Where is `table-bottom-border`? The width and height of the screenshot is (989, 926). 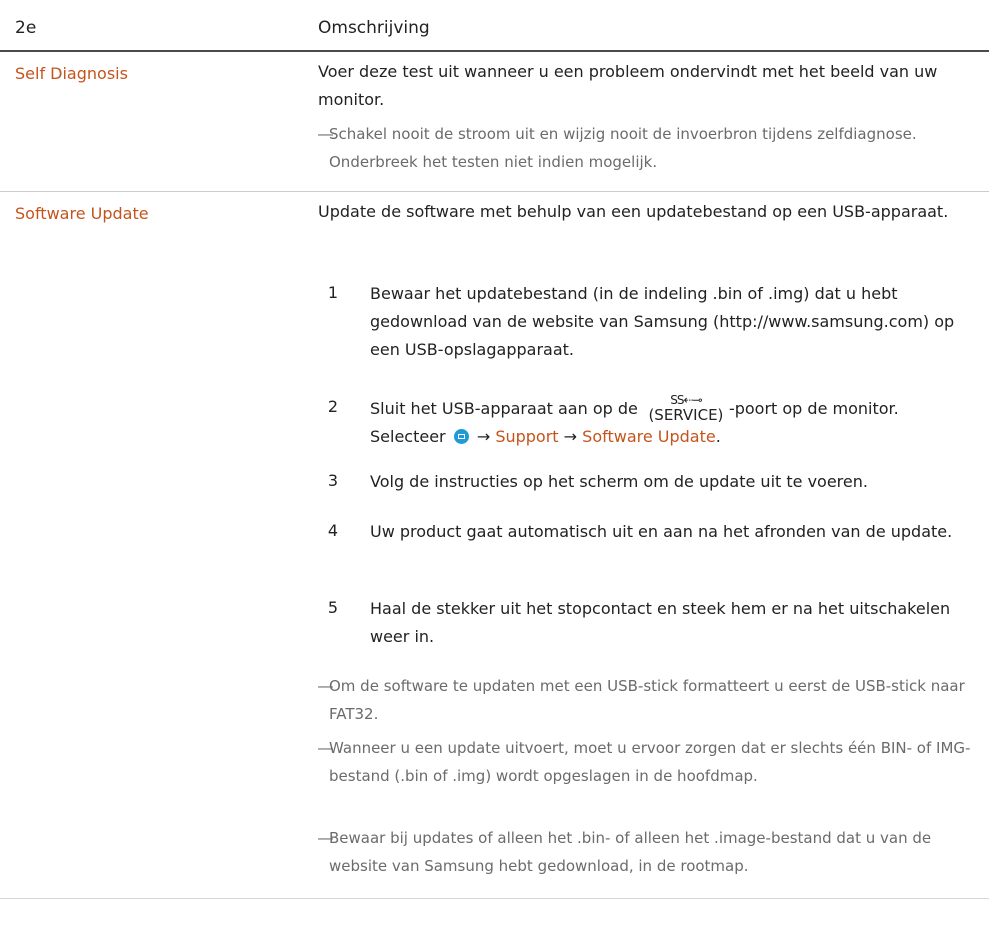
table-bottom-border is located at coordinates (494, 898).